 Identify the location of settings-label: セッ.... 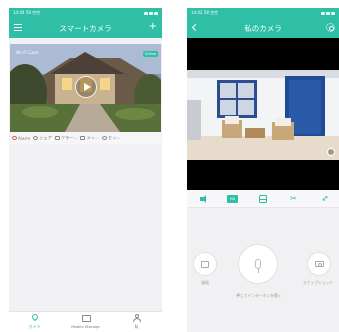
(114, 137).